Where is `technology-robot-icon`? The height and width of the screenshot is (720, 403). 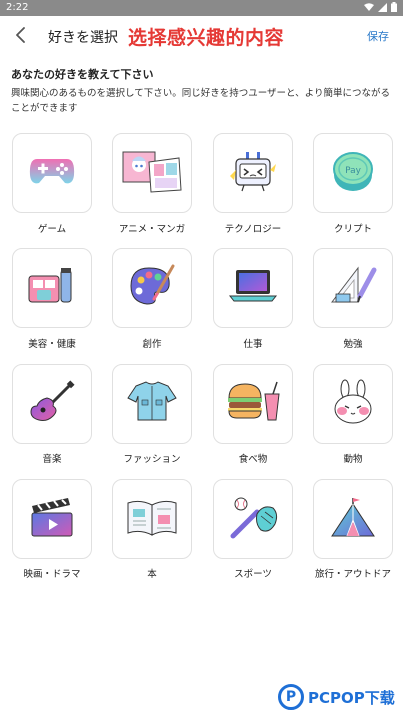
technology-robot-icon is located at coordinates (253, 173).